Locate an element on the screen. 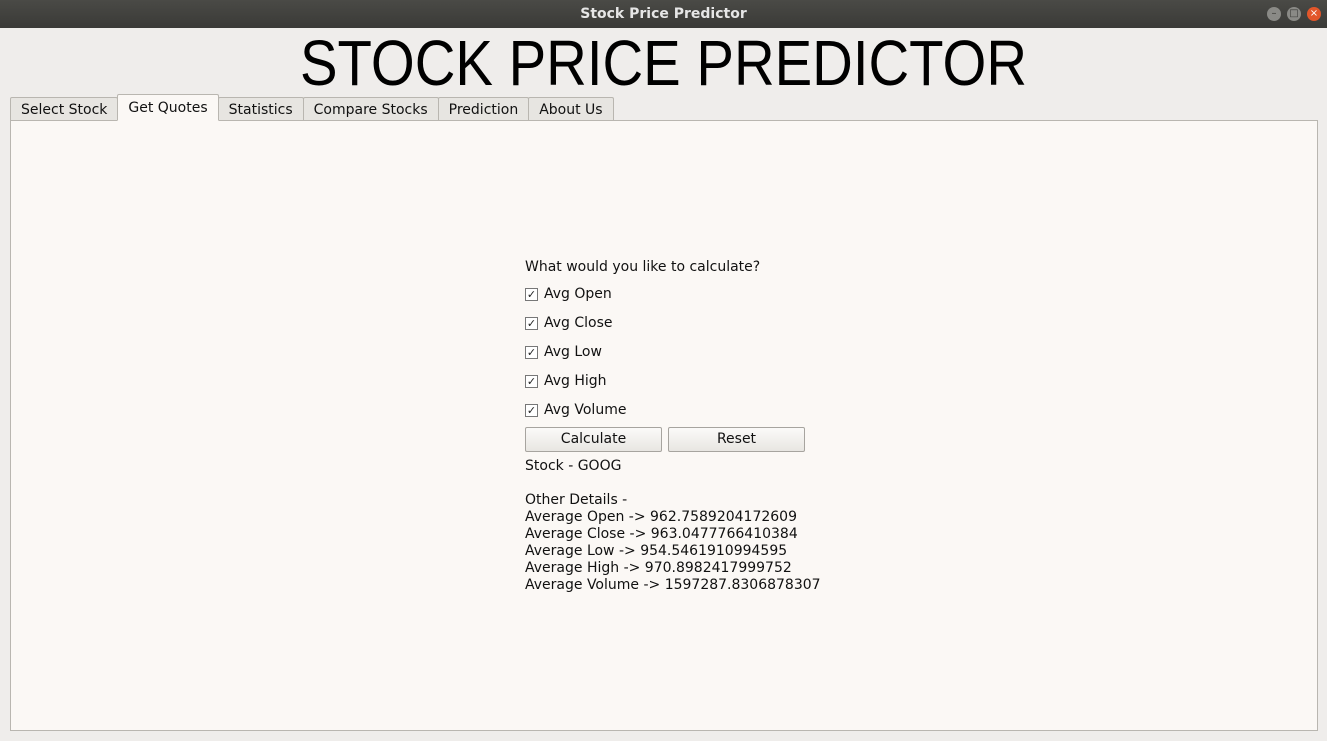 The height and width of the screenshot is (741, 1327). window-title: Stock Price Predictor is located at coordinates (663, 14).